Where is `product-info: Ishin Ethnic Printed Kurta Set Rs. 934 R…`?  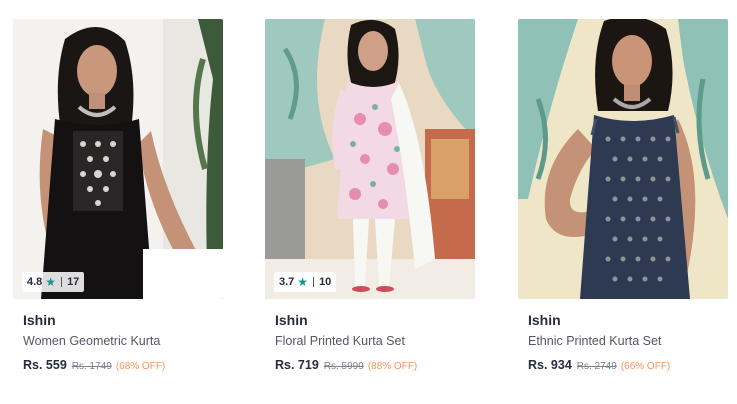
product-info: Ishin Ethnic Printed Kurta Set Rs. 934 R… is located at coordinates (623, 341).